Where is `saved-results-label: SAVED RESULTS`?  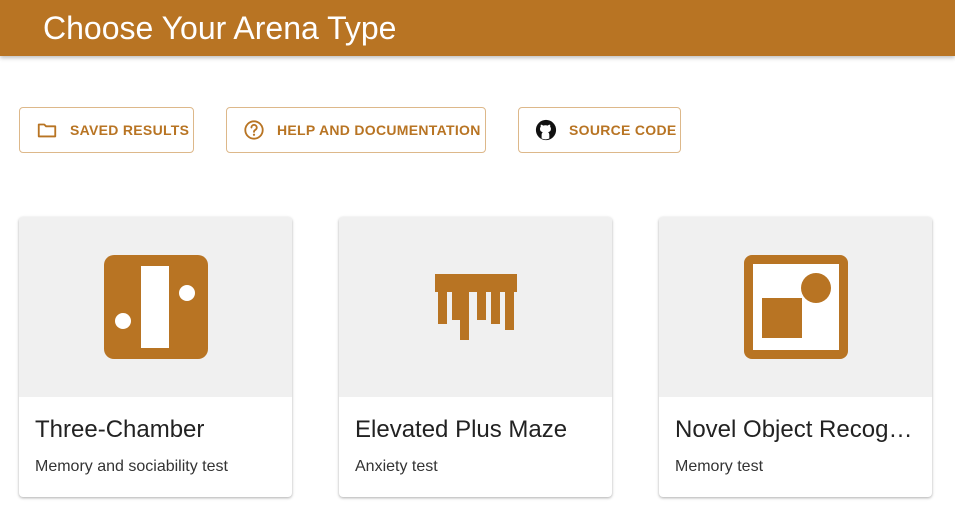 saved-results-label: SAVED RESULTS is located at coordinates (130, 130).